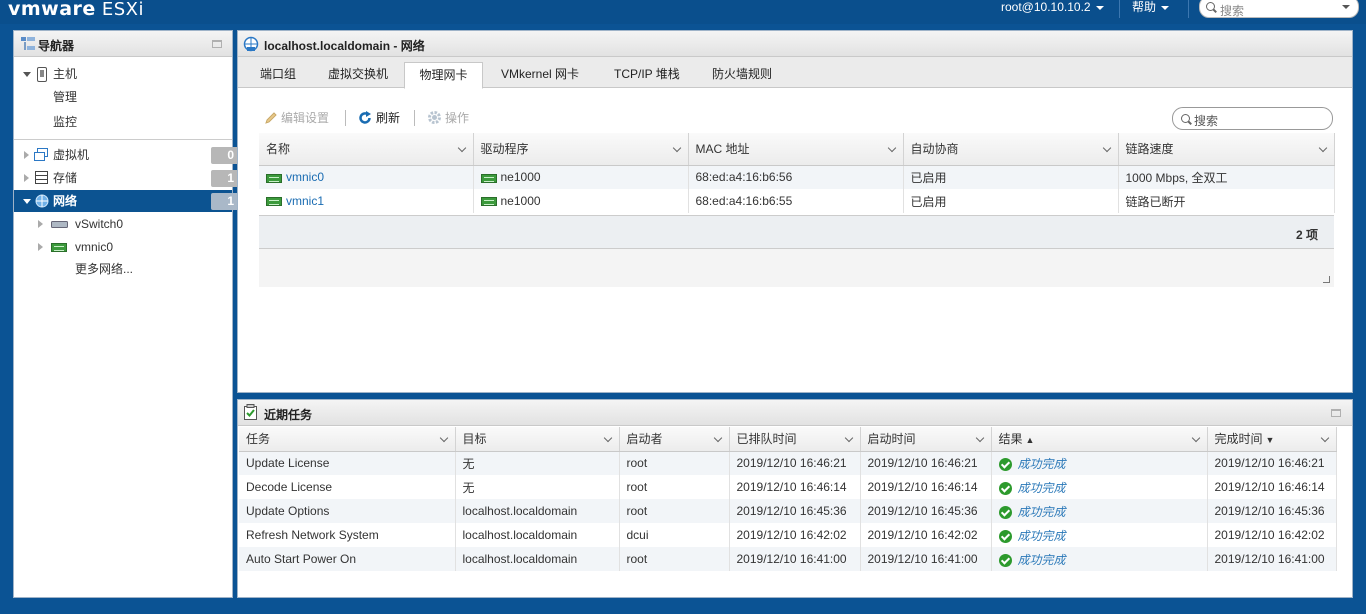 The image size is (1366, 614). I want to click on help-menu: 帮助, so click(1151, 11).